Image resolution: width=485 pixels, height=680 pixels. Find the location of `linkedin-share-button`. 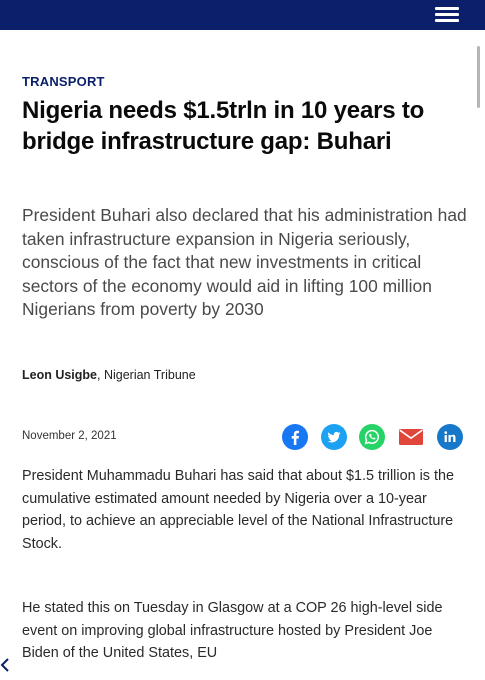

linkedin-share-button is located at coordinates (450, 437).